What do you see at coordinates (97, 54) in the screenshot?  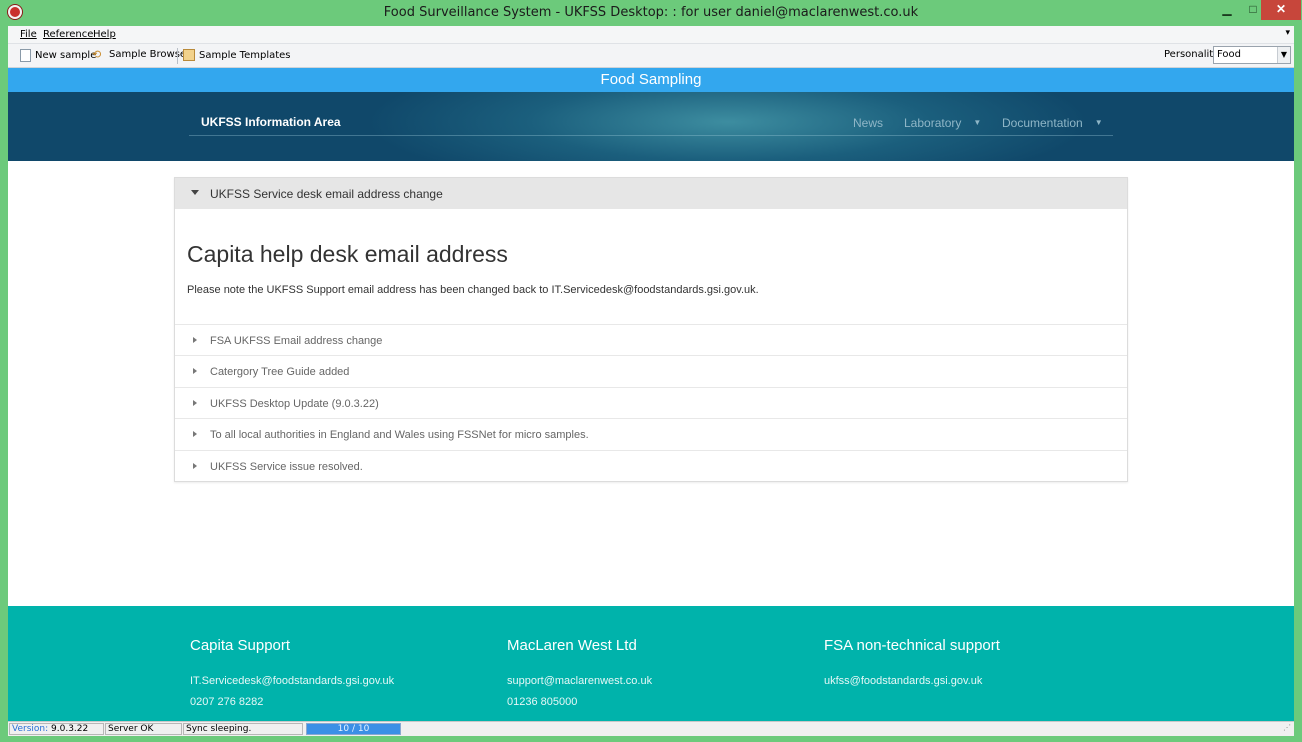 I see `browser-icon: ⟲` at bounding box center [97, 54].